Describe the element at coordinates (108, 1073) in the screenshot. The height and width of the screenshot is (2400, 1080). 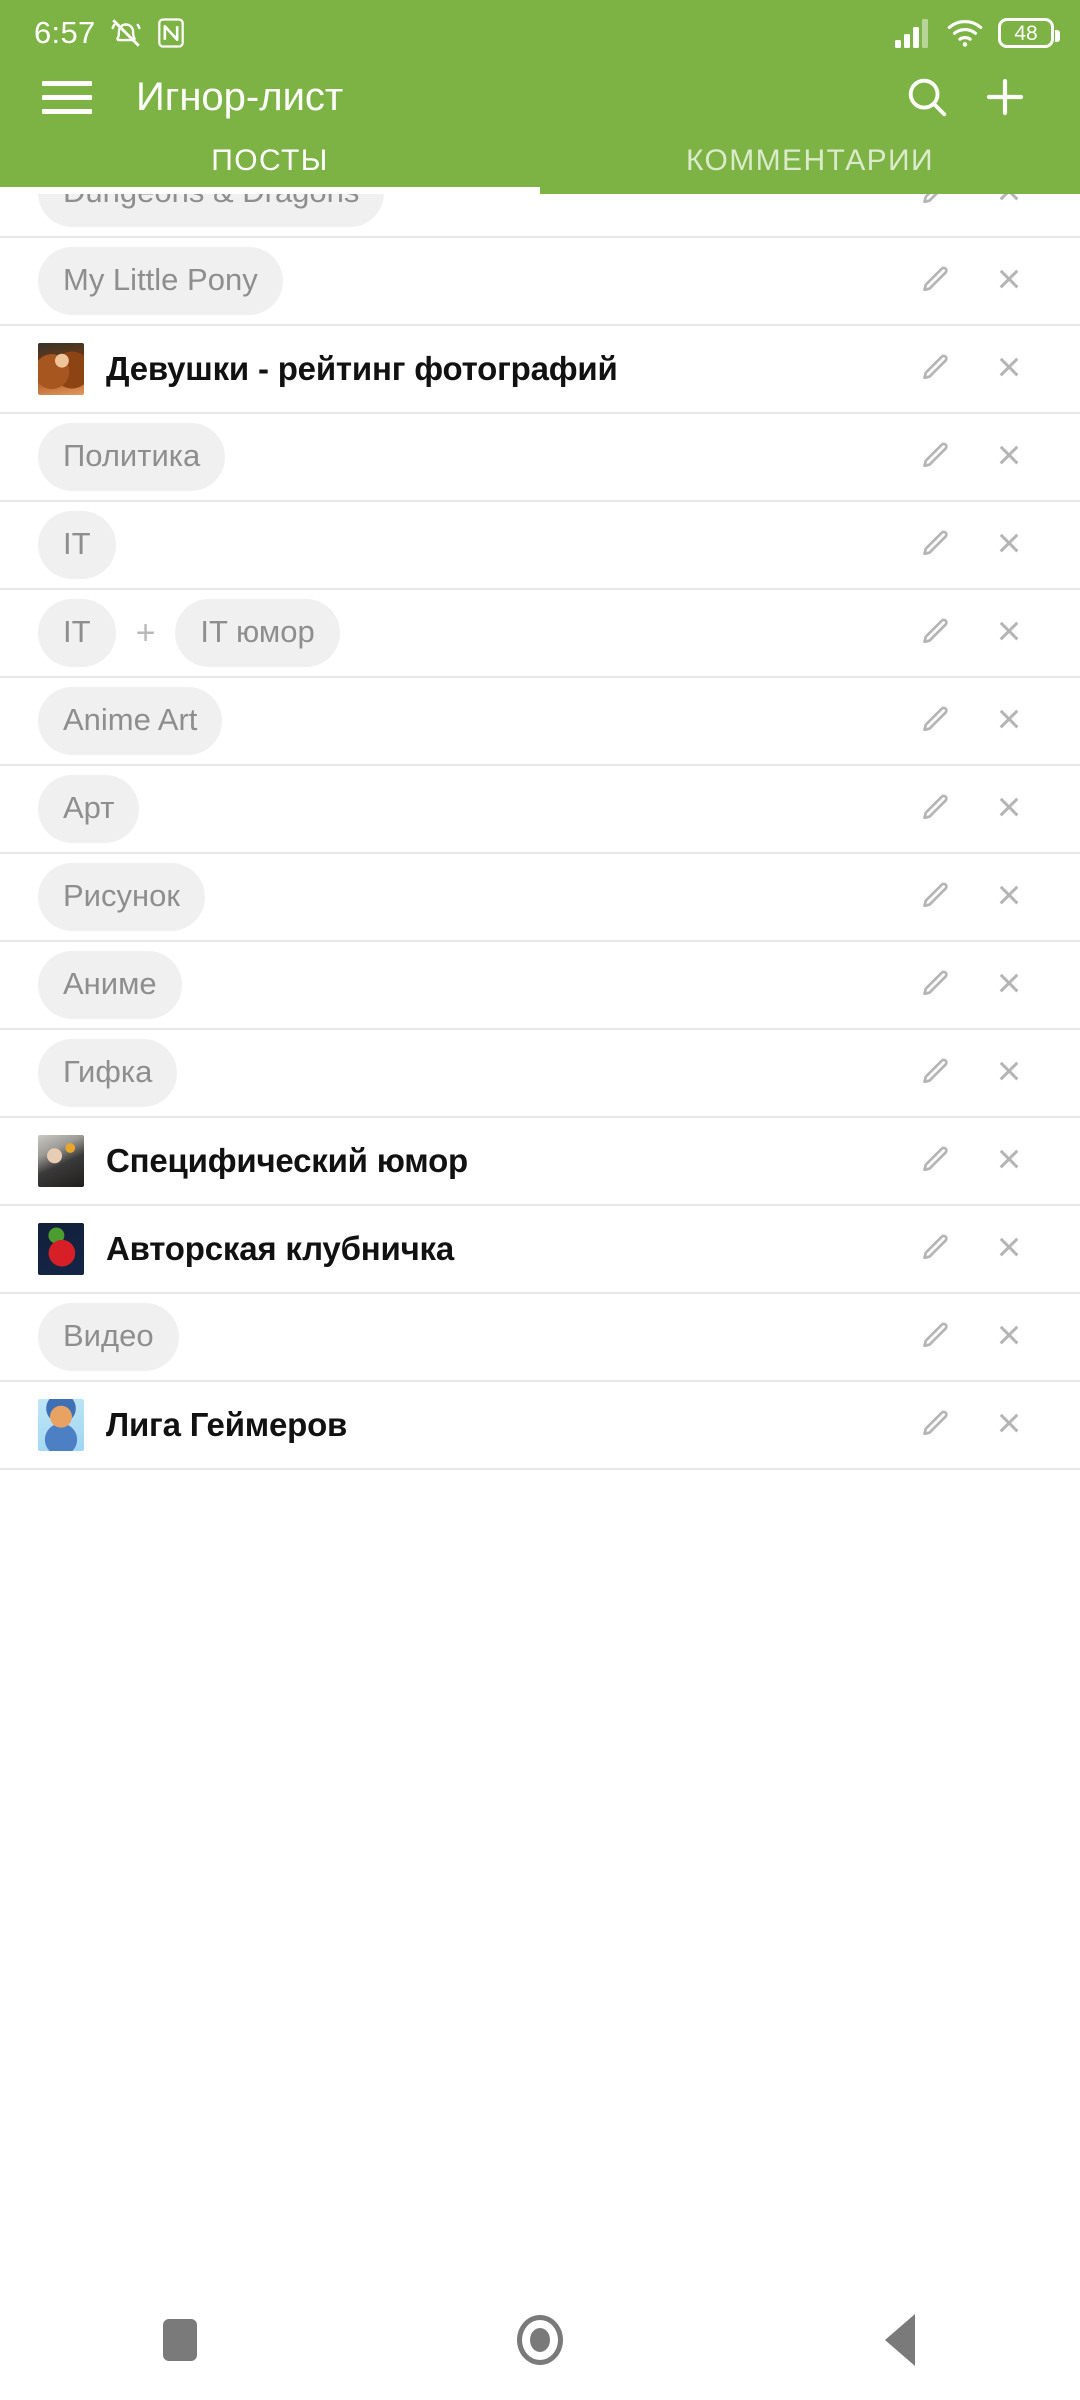
I see `tag-pill: Гифка` at that location.